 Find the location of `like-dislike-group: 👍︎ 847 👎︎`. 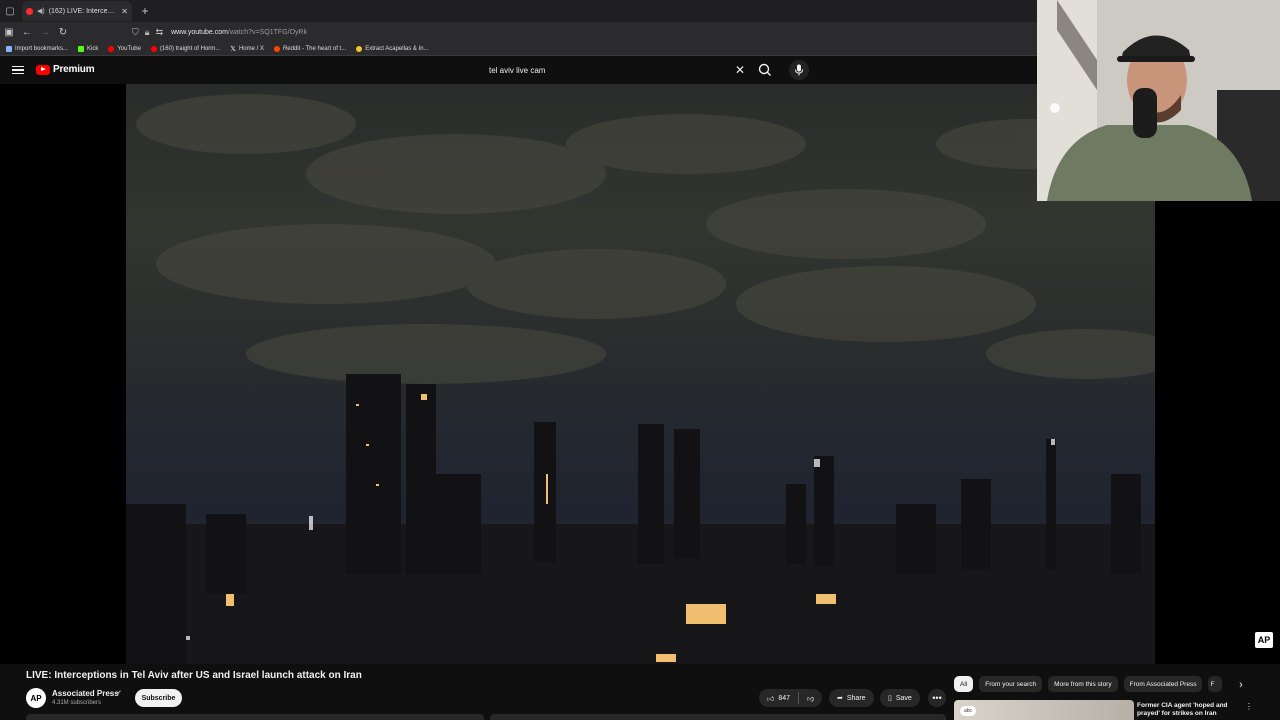

like-dislike-group: 👍︎ 847 👎︎ is located at coordinates (791, 698).